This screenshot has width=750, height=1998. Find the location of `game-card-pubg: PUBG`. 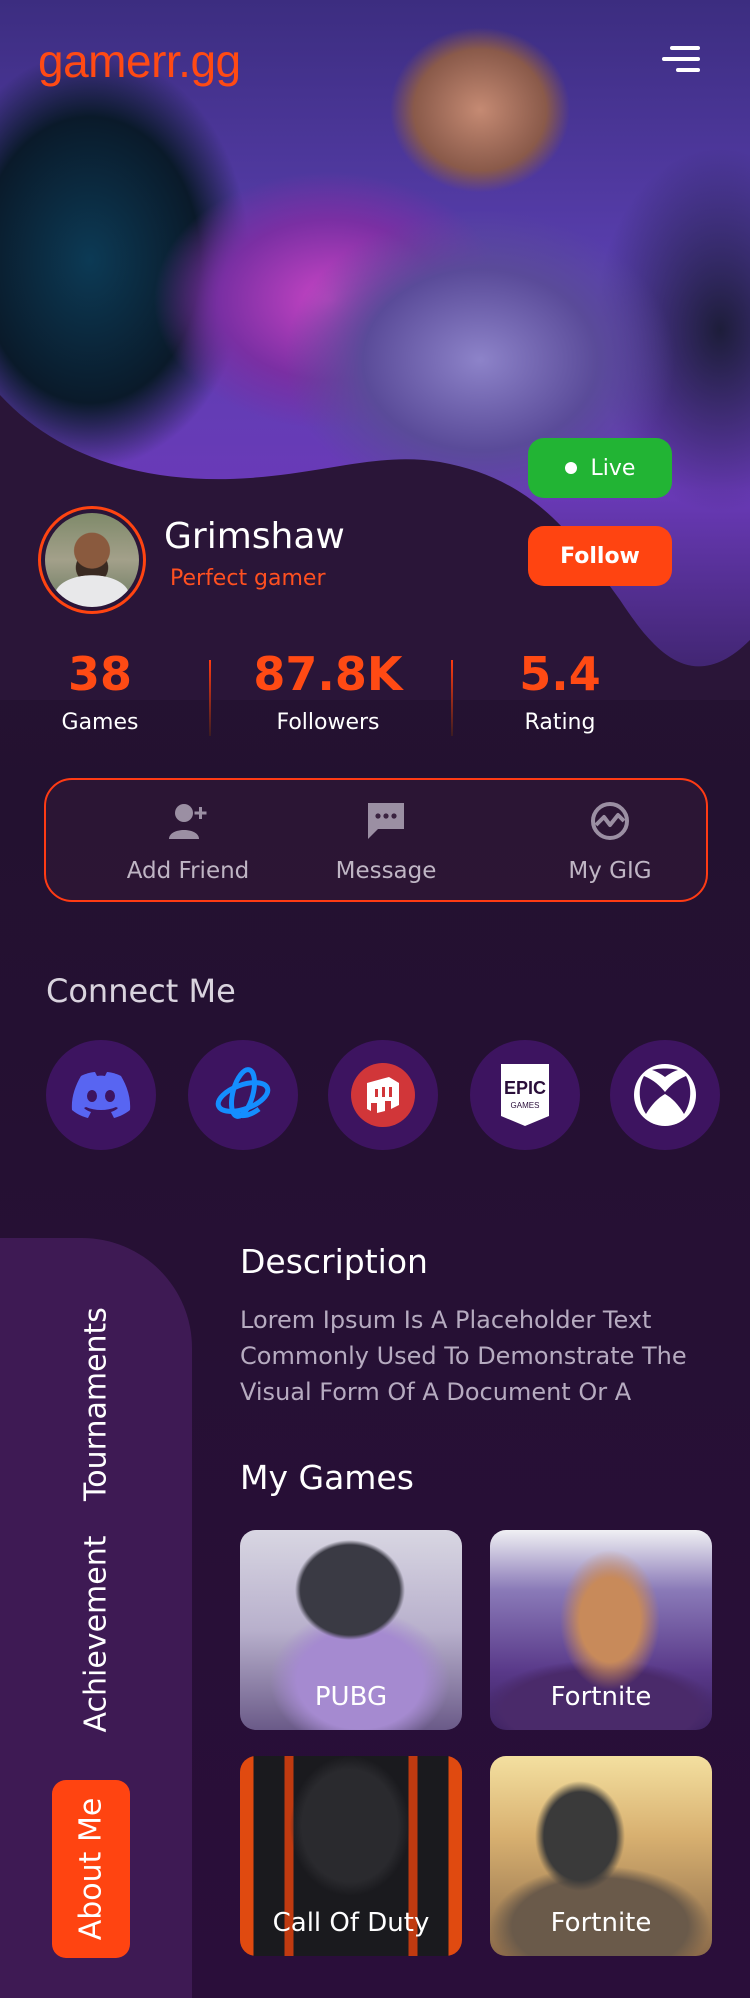

game-card-pubg: PUBG is located at coordinates (351, 1630).